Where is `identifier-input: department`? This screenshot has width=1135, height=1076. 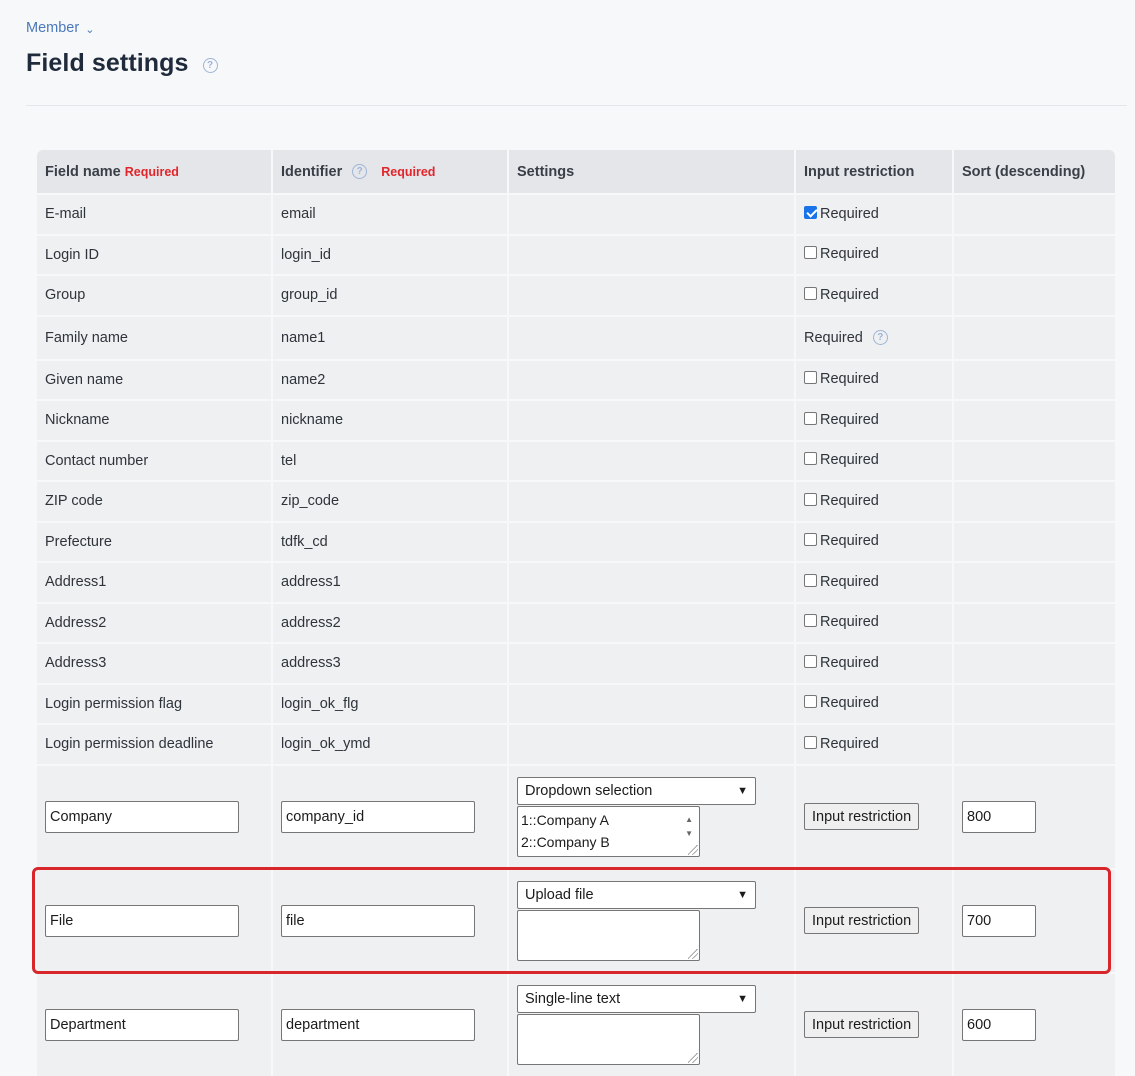 identifier-input: department is located at coordinates (378, 1024).